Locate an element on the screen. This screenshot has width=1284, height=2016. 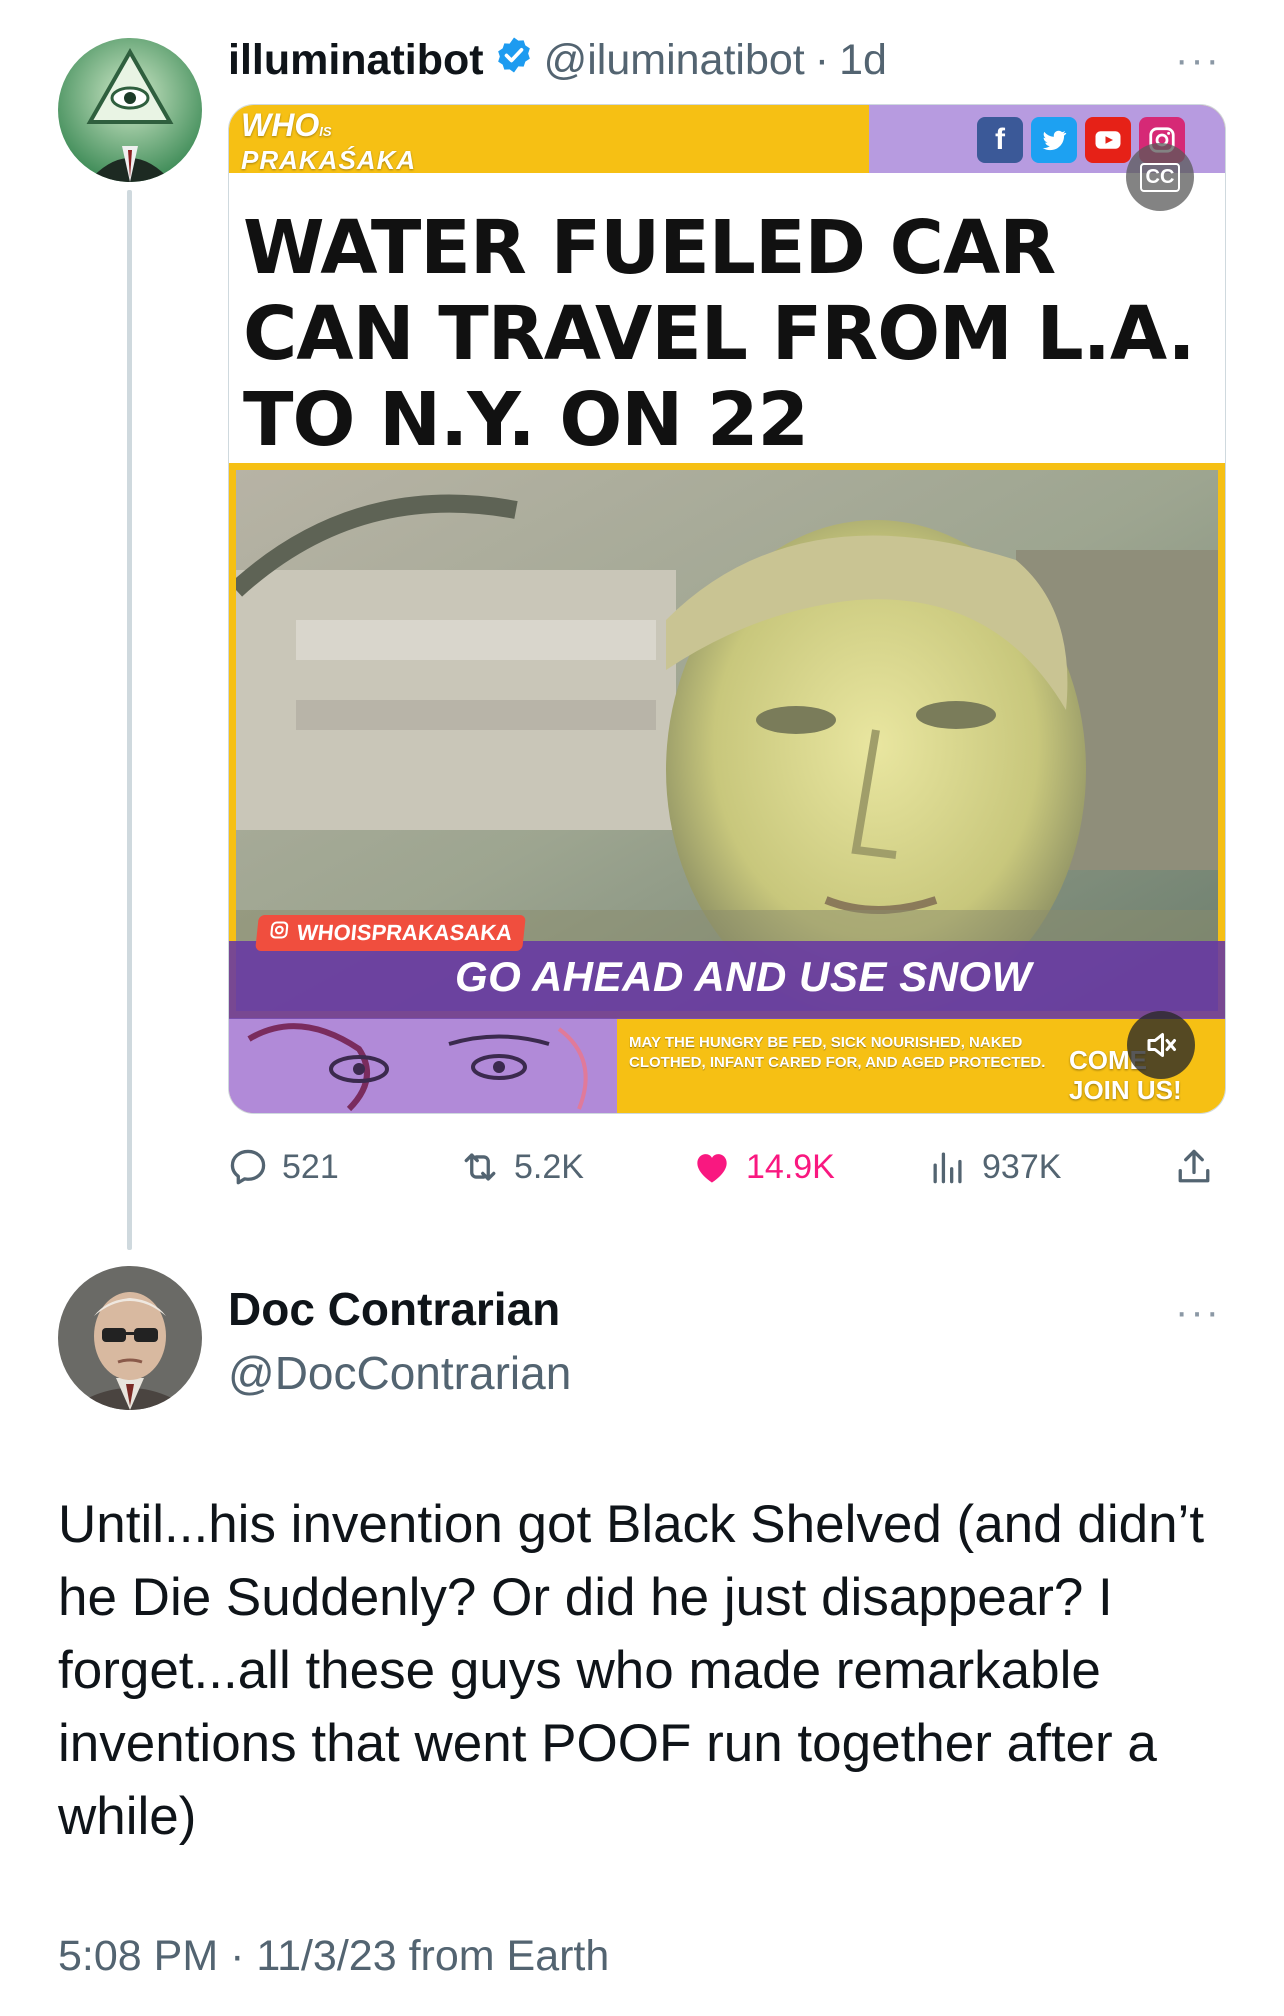
reply-count: 521 is located at coordinates (310, 1166).